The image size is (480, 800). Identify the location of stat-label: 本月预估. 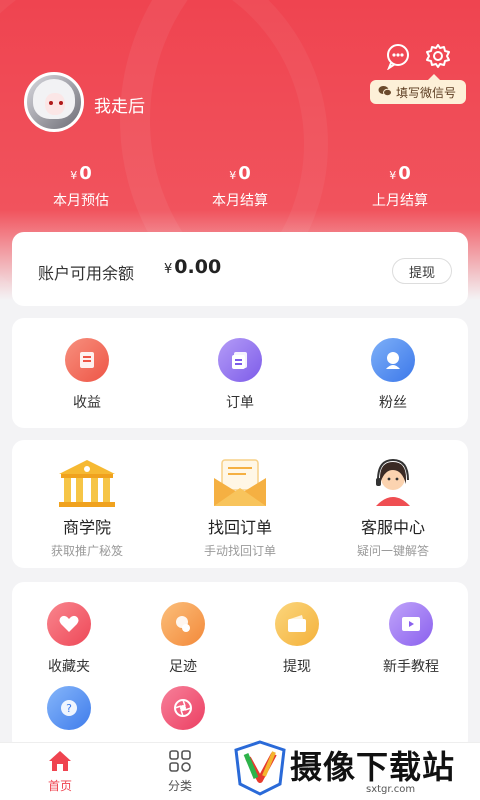
(81, 201).